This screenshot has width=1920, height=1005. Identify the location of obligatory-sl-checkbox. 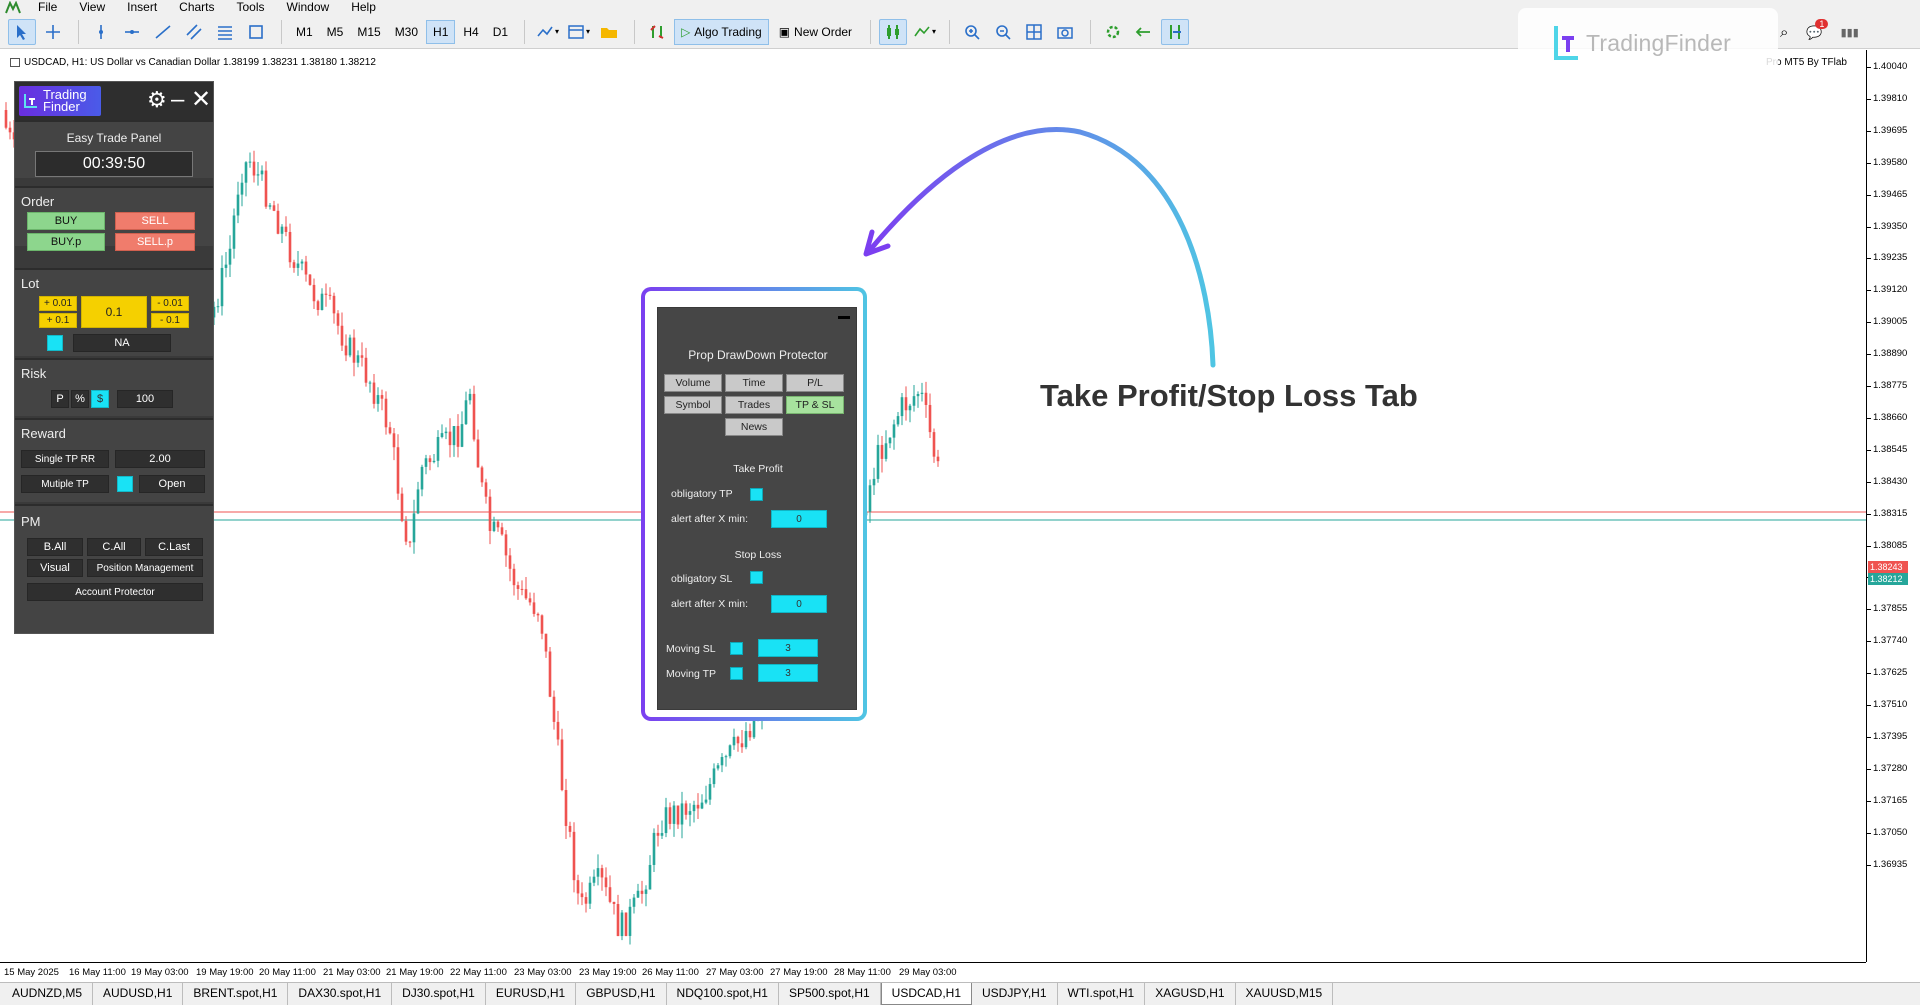
(756, 577).